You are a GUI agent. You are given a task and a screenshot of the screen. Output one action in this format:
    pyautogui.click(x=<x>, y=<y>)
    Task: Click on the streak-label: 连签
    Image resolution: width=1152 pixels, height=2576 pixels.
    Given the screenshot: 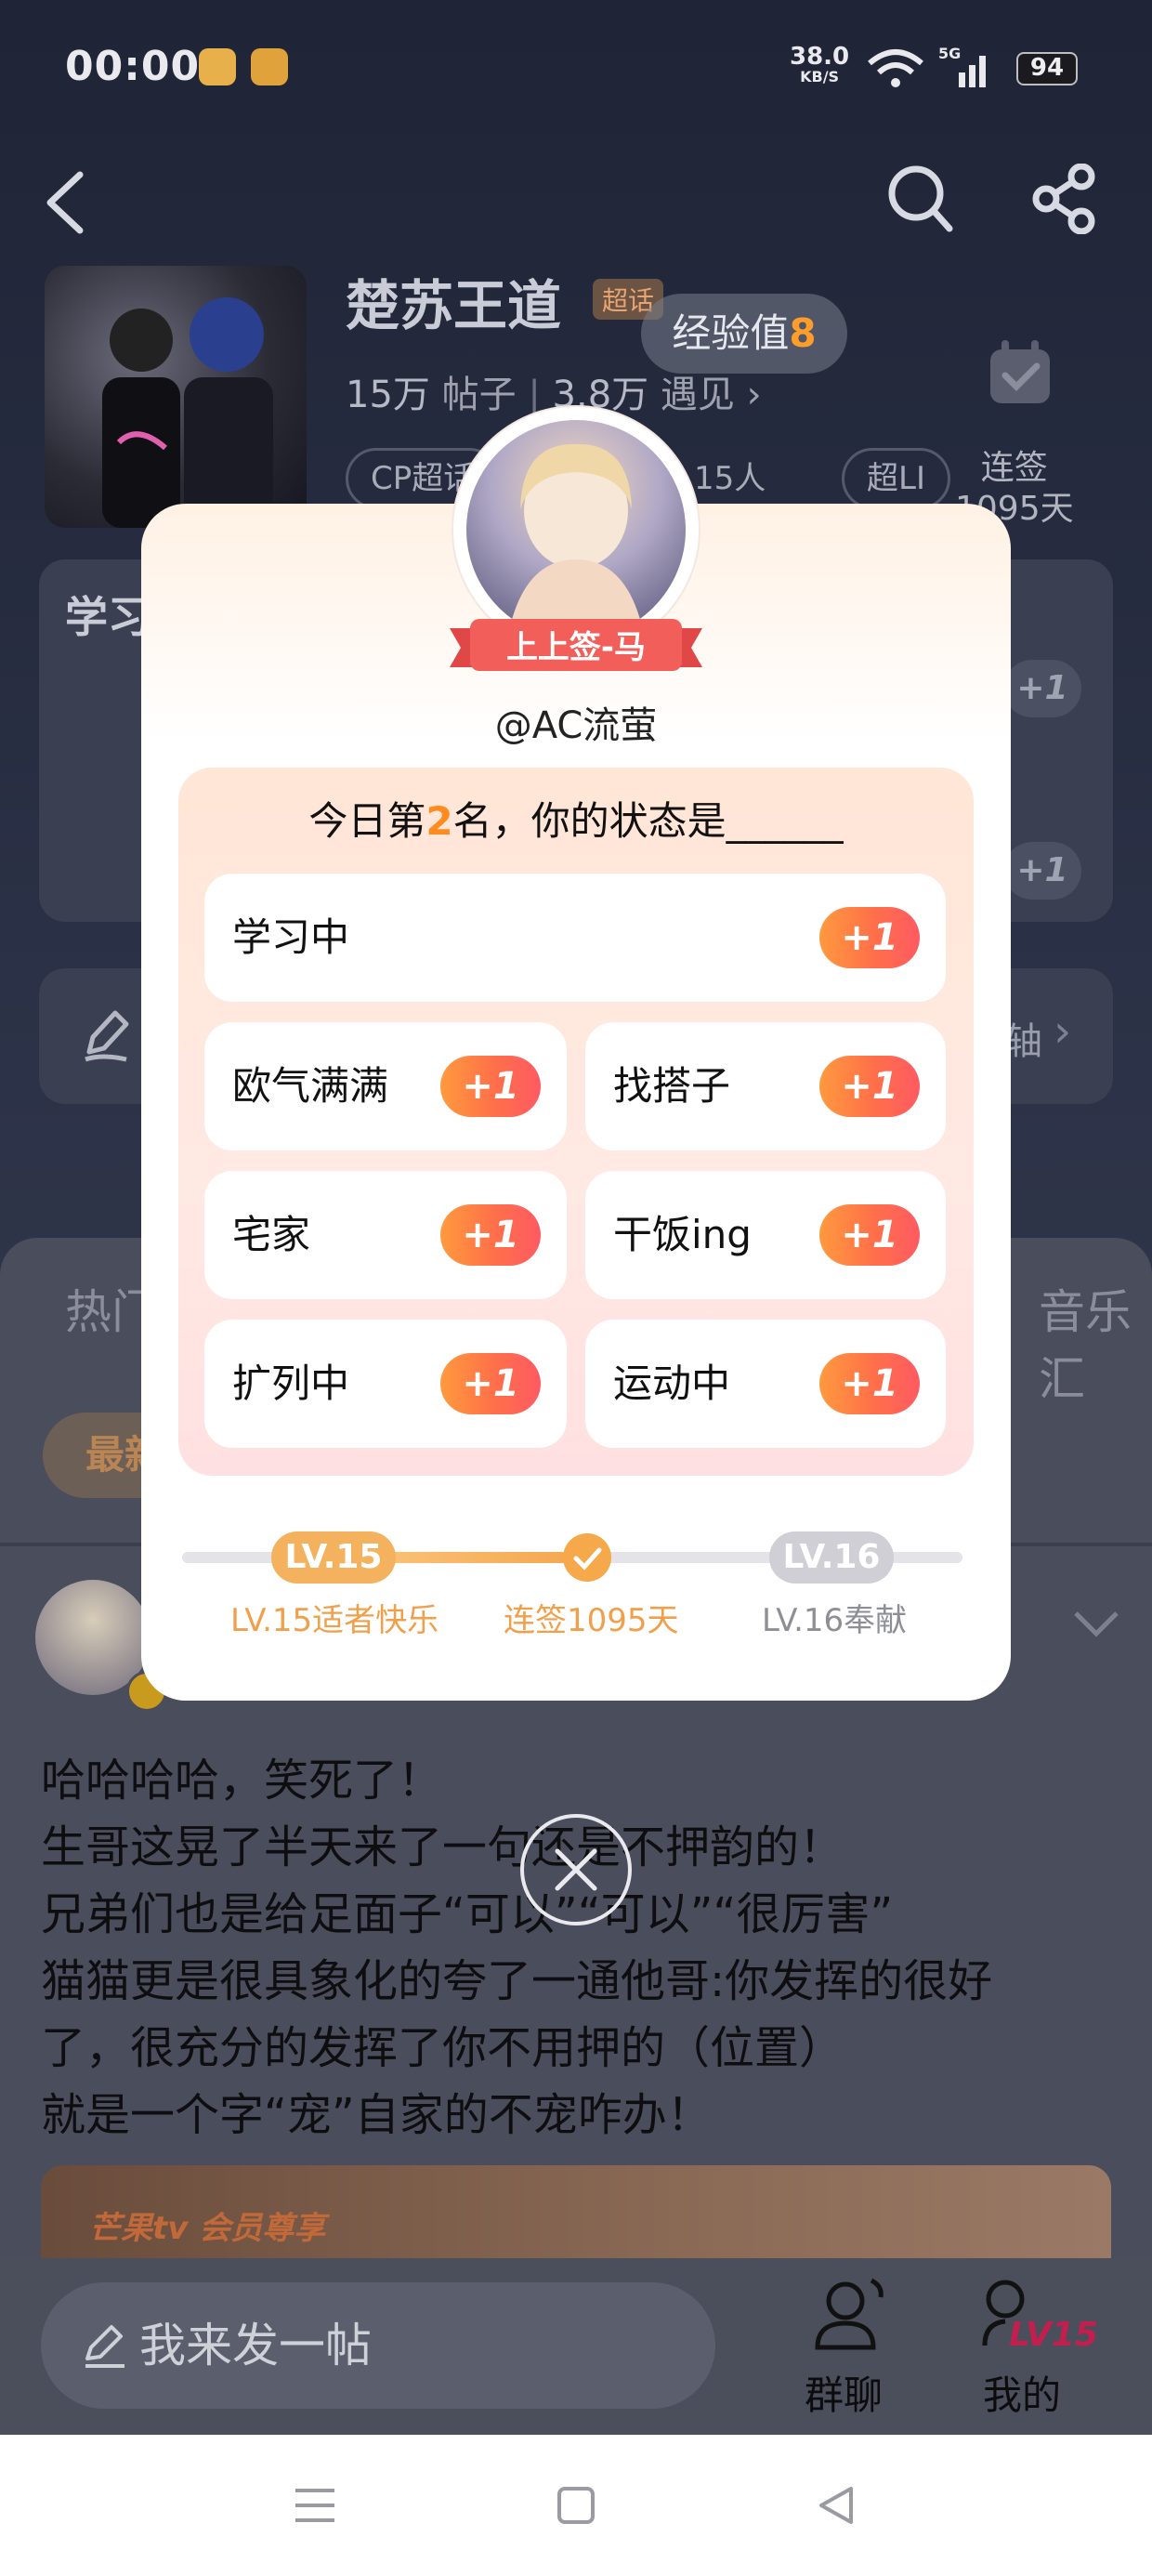 What is the action you would take?
    pyautogui.click(x=1014, y=468)
    